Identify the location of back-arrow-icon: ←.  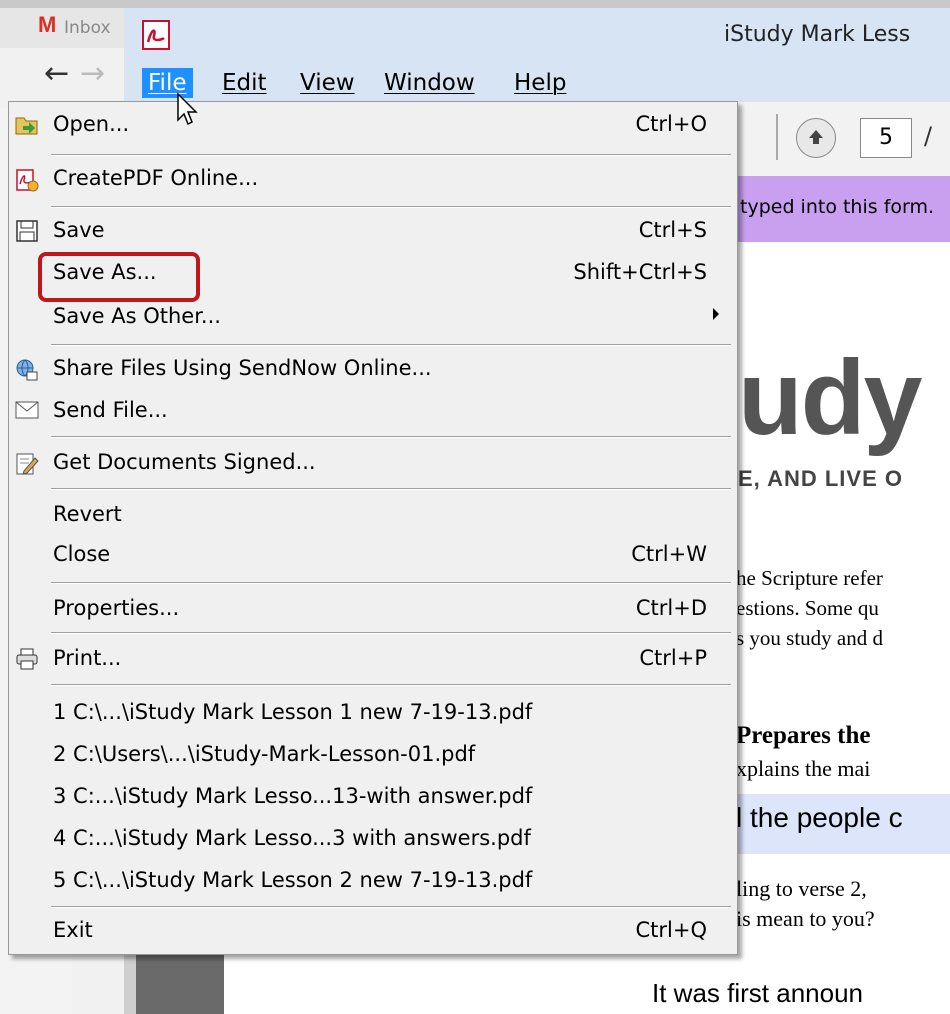
(56, 73).